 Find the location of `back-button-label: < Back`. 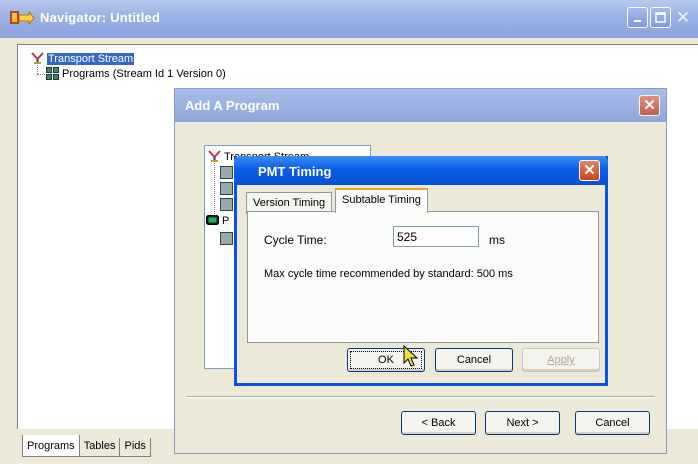

back-button-label: < Back is located at coordinates (438, 423).